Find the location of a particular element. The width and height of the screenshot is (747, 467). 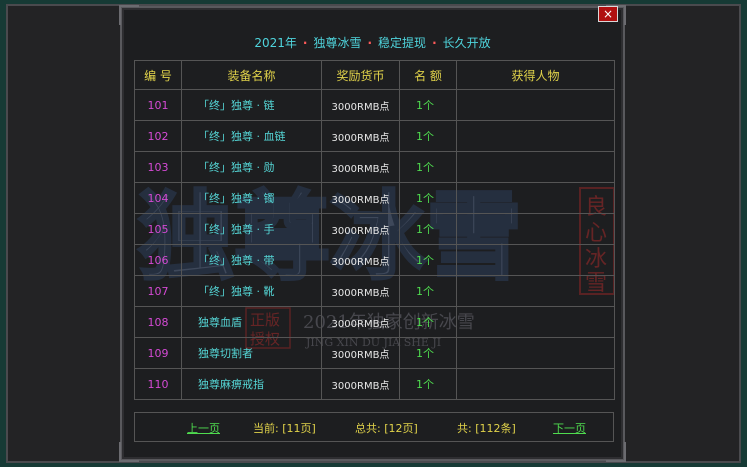

table-row: 110 独尊麻痹戒指 3000RMB点 1个 is located at coordinates (374, 384).